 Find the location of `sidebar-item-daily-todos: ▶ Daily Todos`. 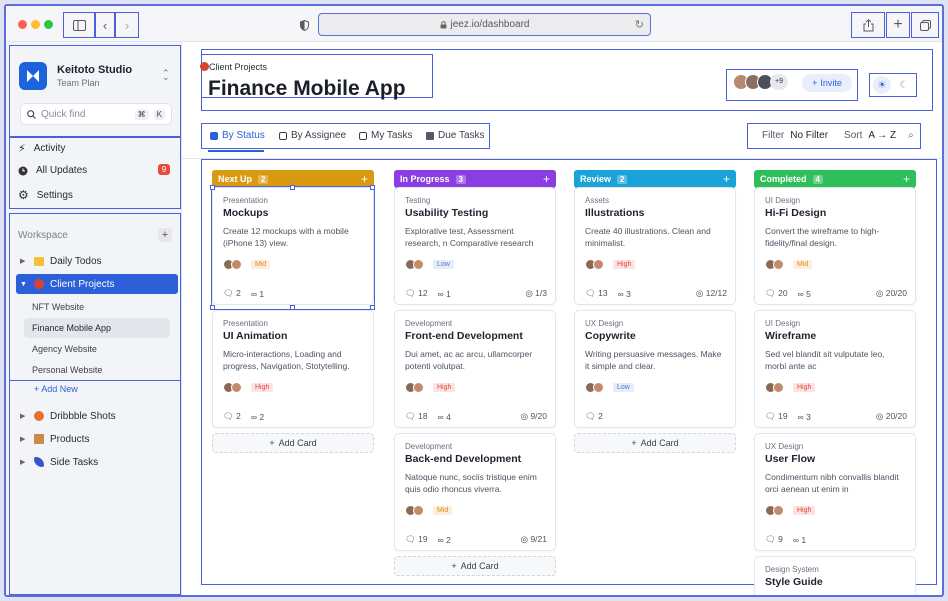

sidebar-item-daily-todos: ▶ Daily Todos is located at coordinates (97, 261).